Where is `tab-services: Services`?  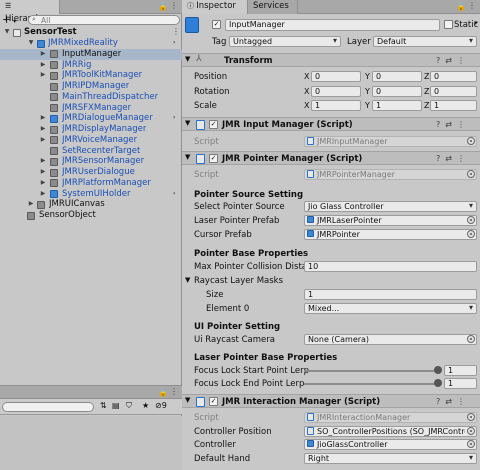 tab-services: Services is located at coordinates (273, 7).